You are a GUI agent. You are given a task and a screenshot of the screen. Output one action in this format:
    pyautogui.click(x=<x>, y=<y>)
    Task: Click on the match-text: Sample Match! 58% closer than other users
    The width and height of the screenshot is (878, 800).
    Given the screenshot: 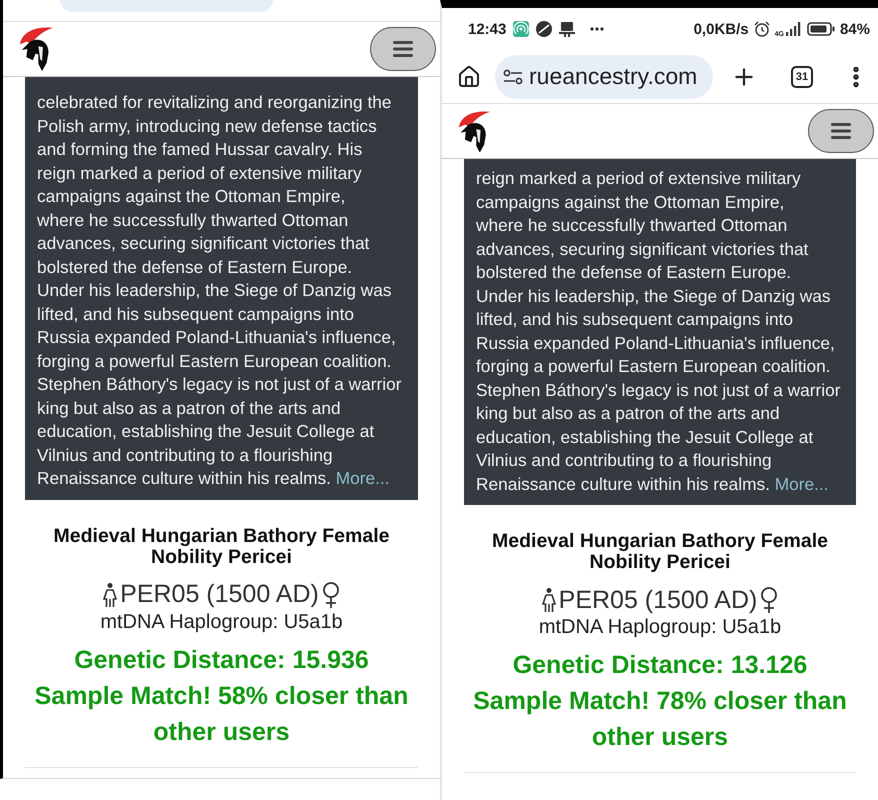 What is the action you would take?
    pyautogui.click(x=222, y=714)
    